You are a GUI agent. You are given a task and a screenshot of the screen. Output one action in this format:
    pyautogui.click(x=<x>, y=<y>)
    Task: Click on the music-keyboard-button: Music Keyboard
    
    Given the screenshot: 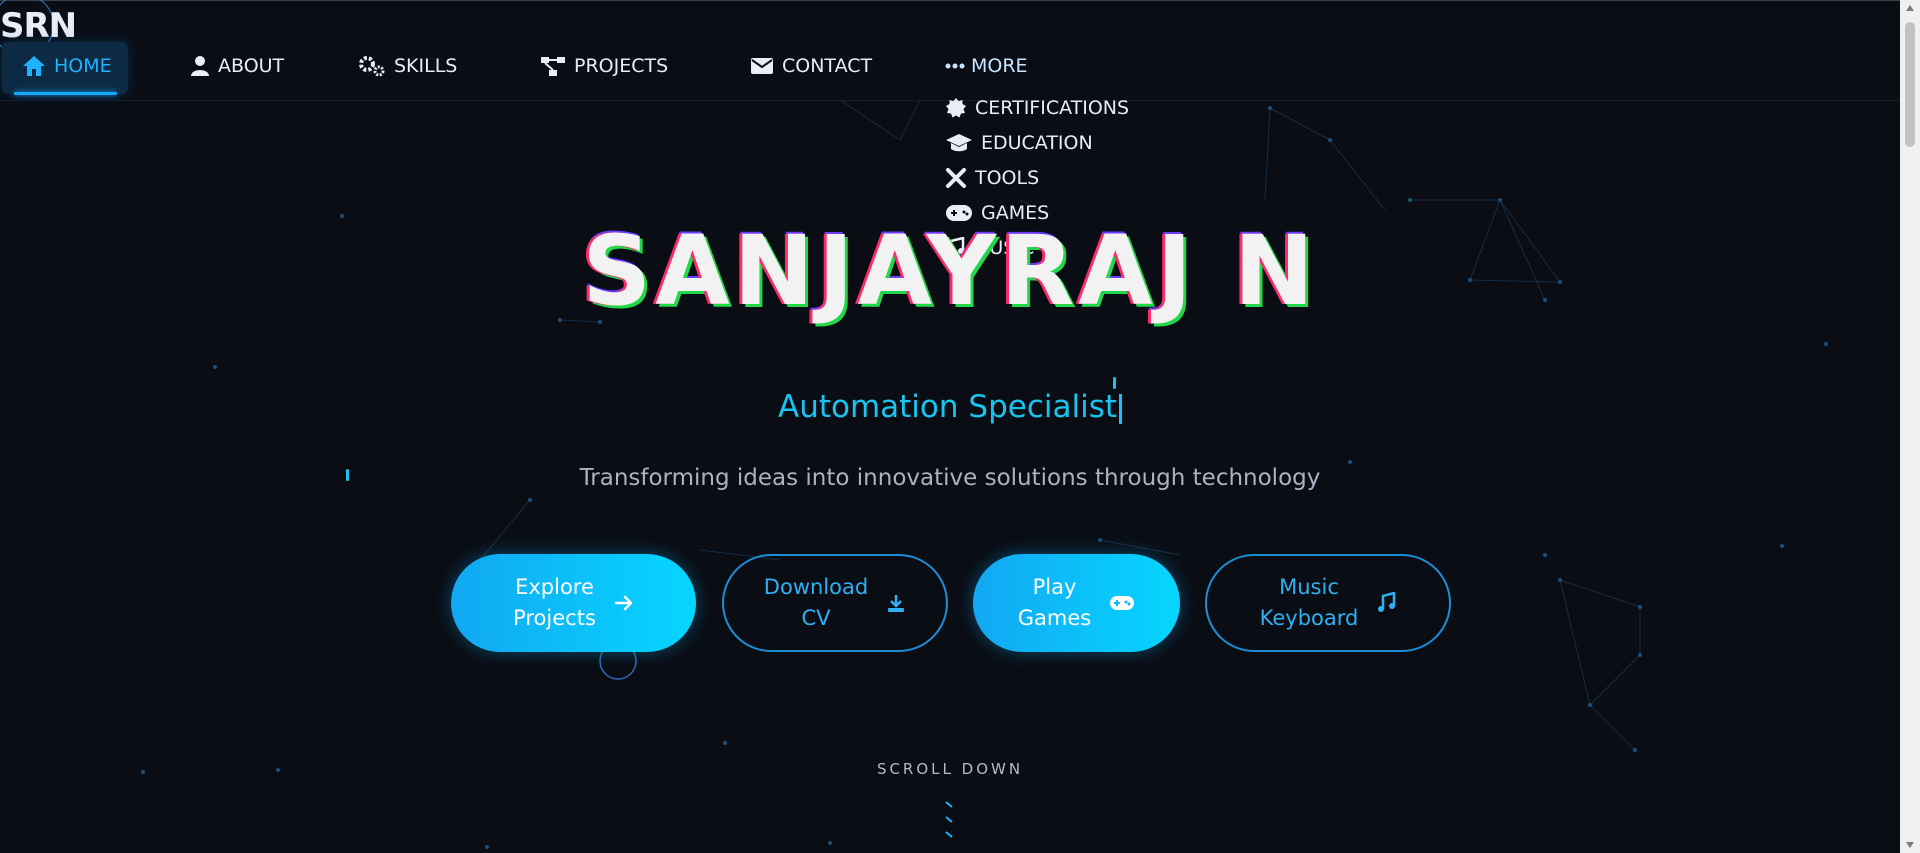 What is the action you would take?
    pyautogui.click(x=1328, y=603)
    